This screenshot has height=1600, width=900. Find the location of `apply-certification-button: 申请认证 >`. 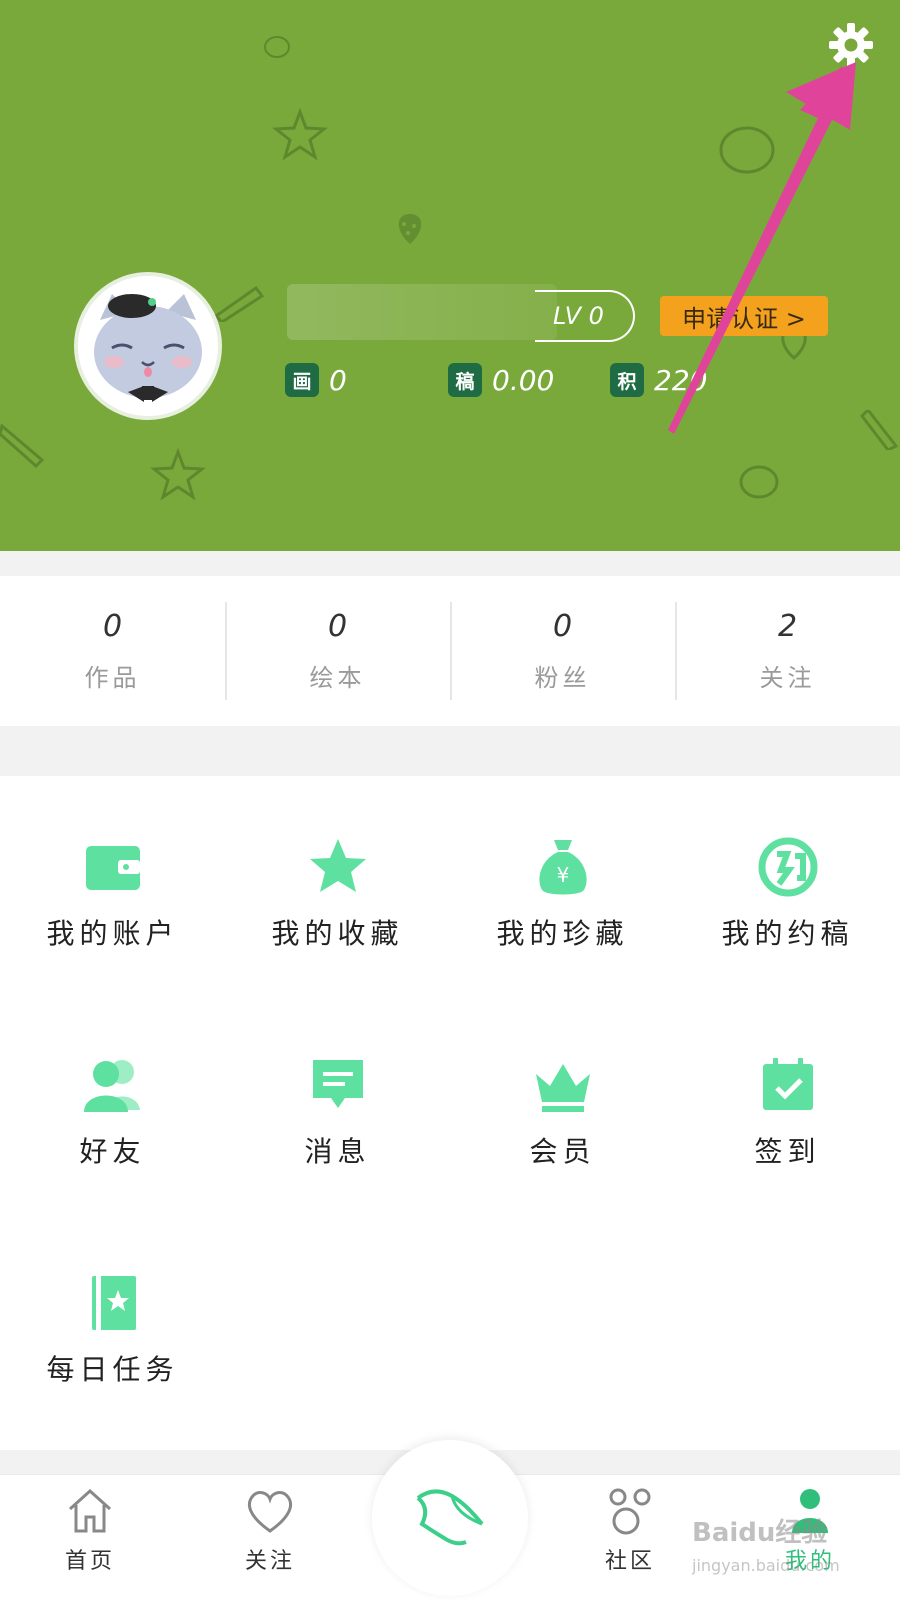

apply-certification-button: 申请认证 > is located at coordinates (744, 316).